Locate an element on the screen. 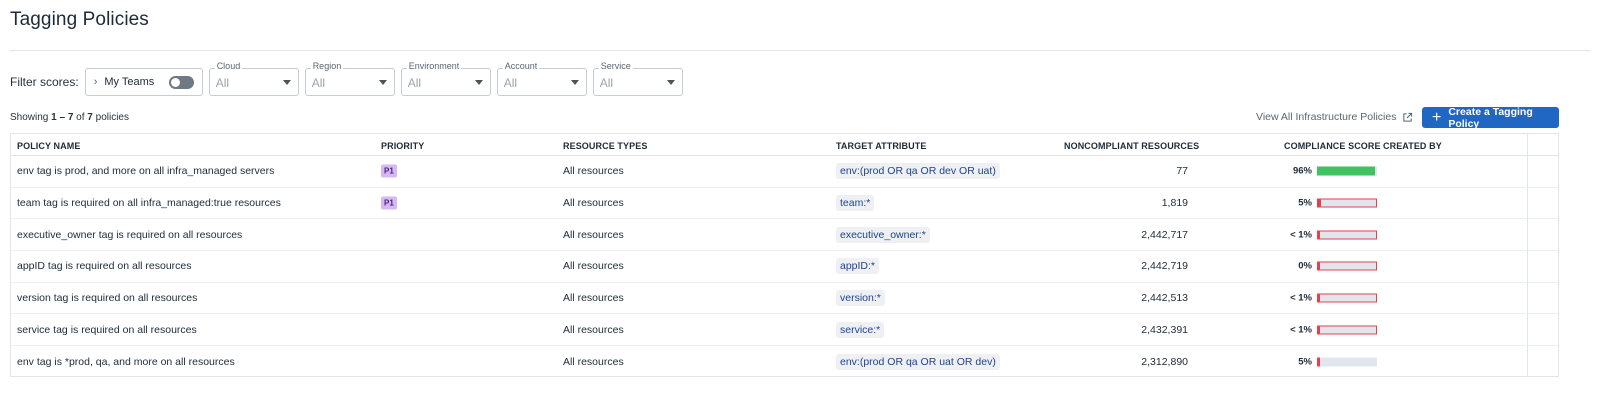  external-link-icon is located at coordinates (1408, 117).